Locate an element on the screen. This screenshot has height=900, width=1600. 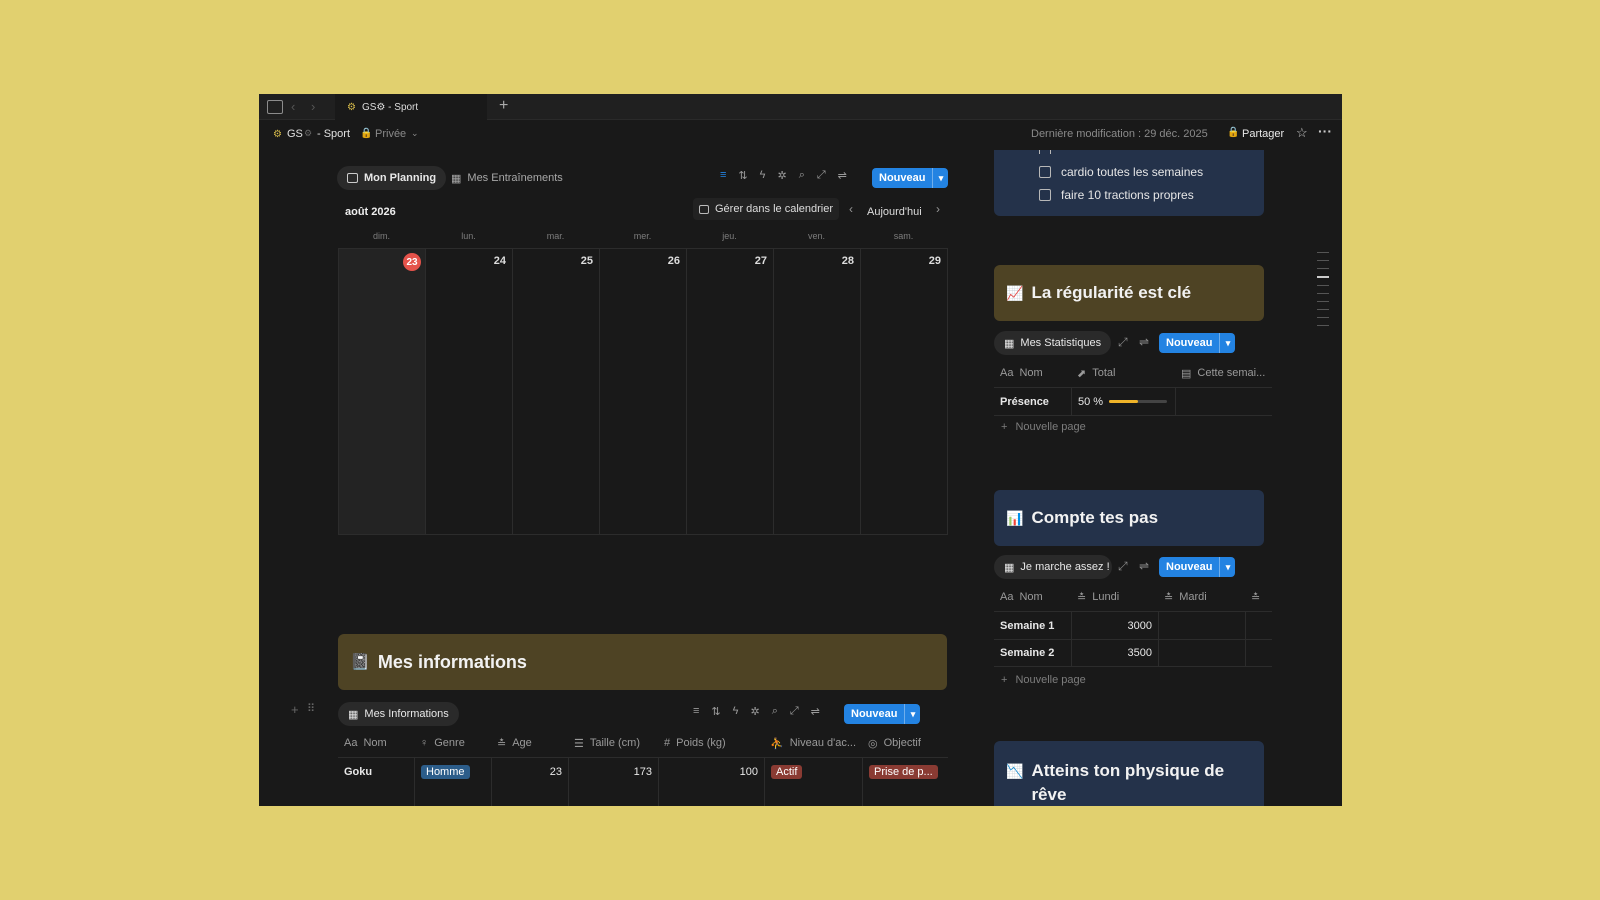
table-row: Semaine 2 3500 is located at coordinates (1133, 653).